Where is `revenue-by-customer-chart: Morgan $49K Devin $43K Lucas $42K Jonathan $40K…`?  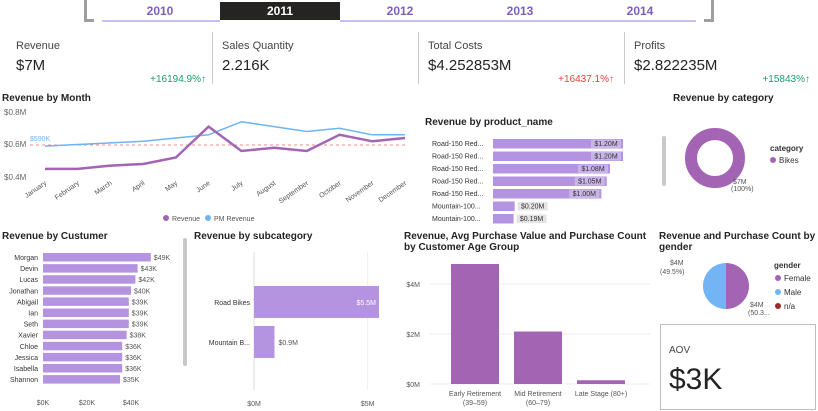
revenue-by-customer-chart: Morgan $49K Devin $43K Lucas $42K Jonathan $40K… is located at coordinates (93, 330).